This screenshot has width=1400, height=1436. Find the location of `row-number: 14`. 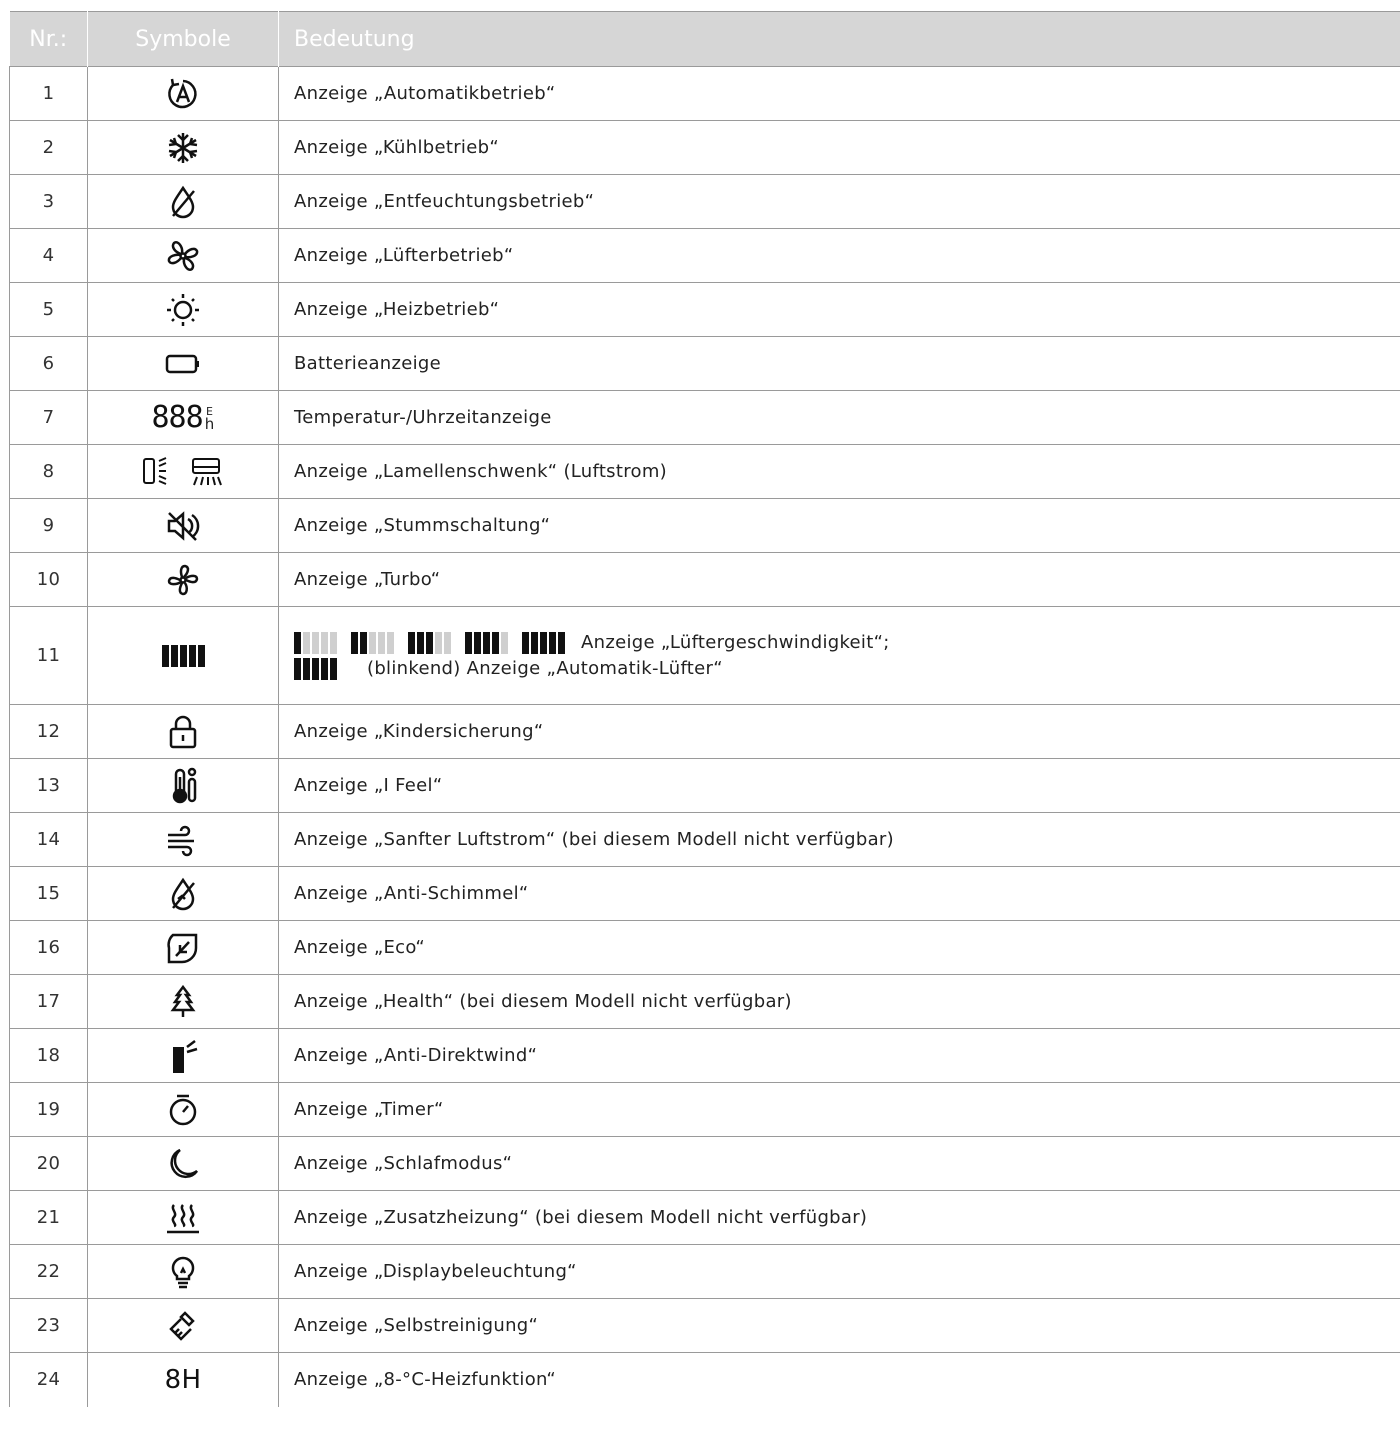

row-number: 14 is located at coordinates (48, 839).